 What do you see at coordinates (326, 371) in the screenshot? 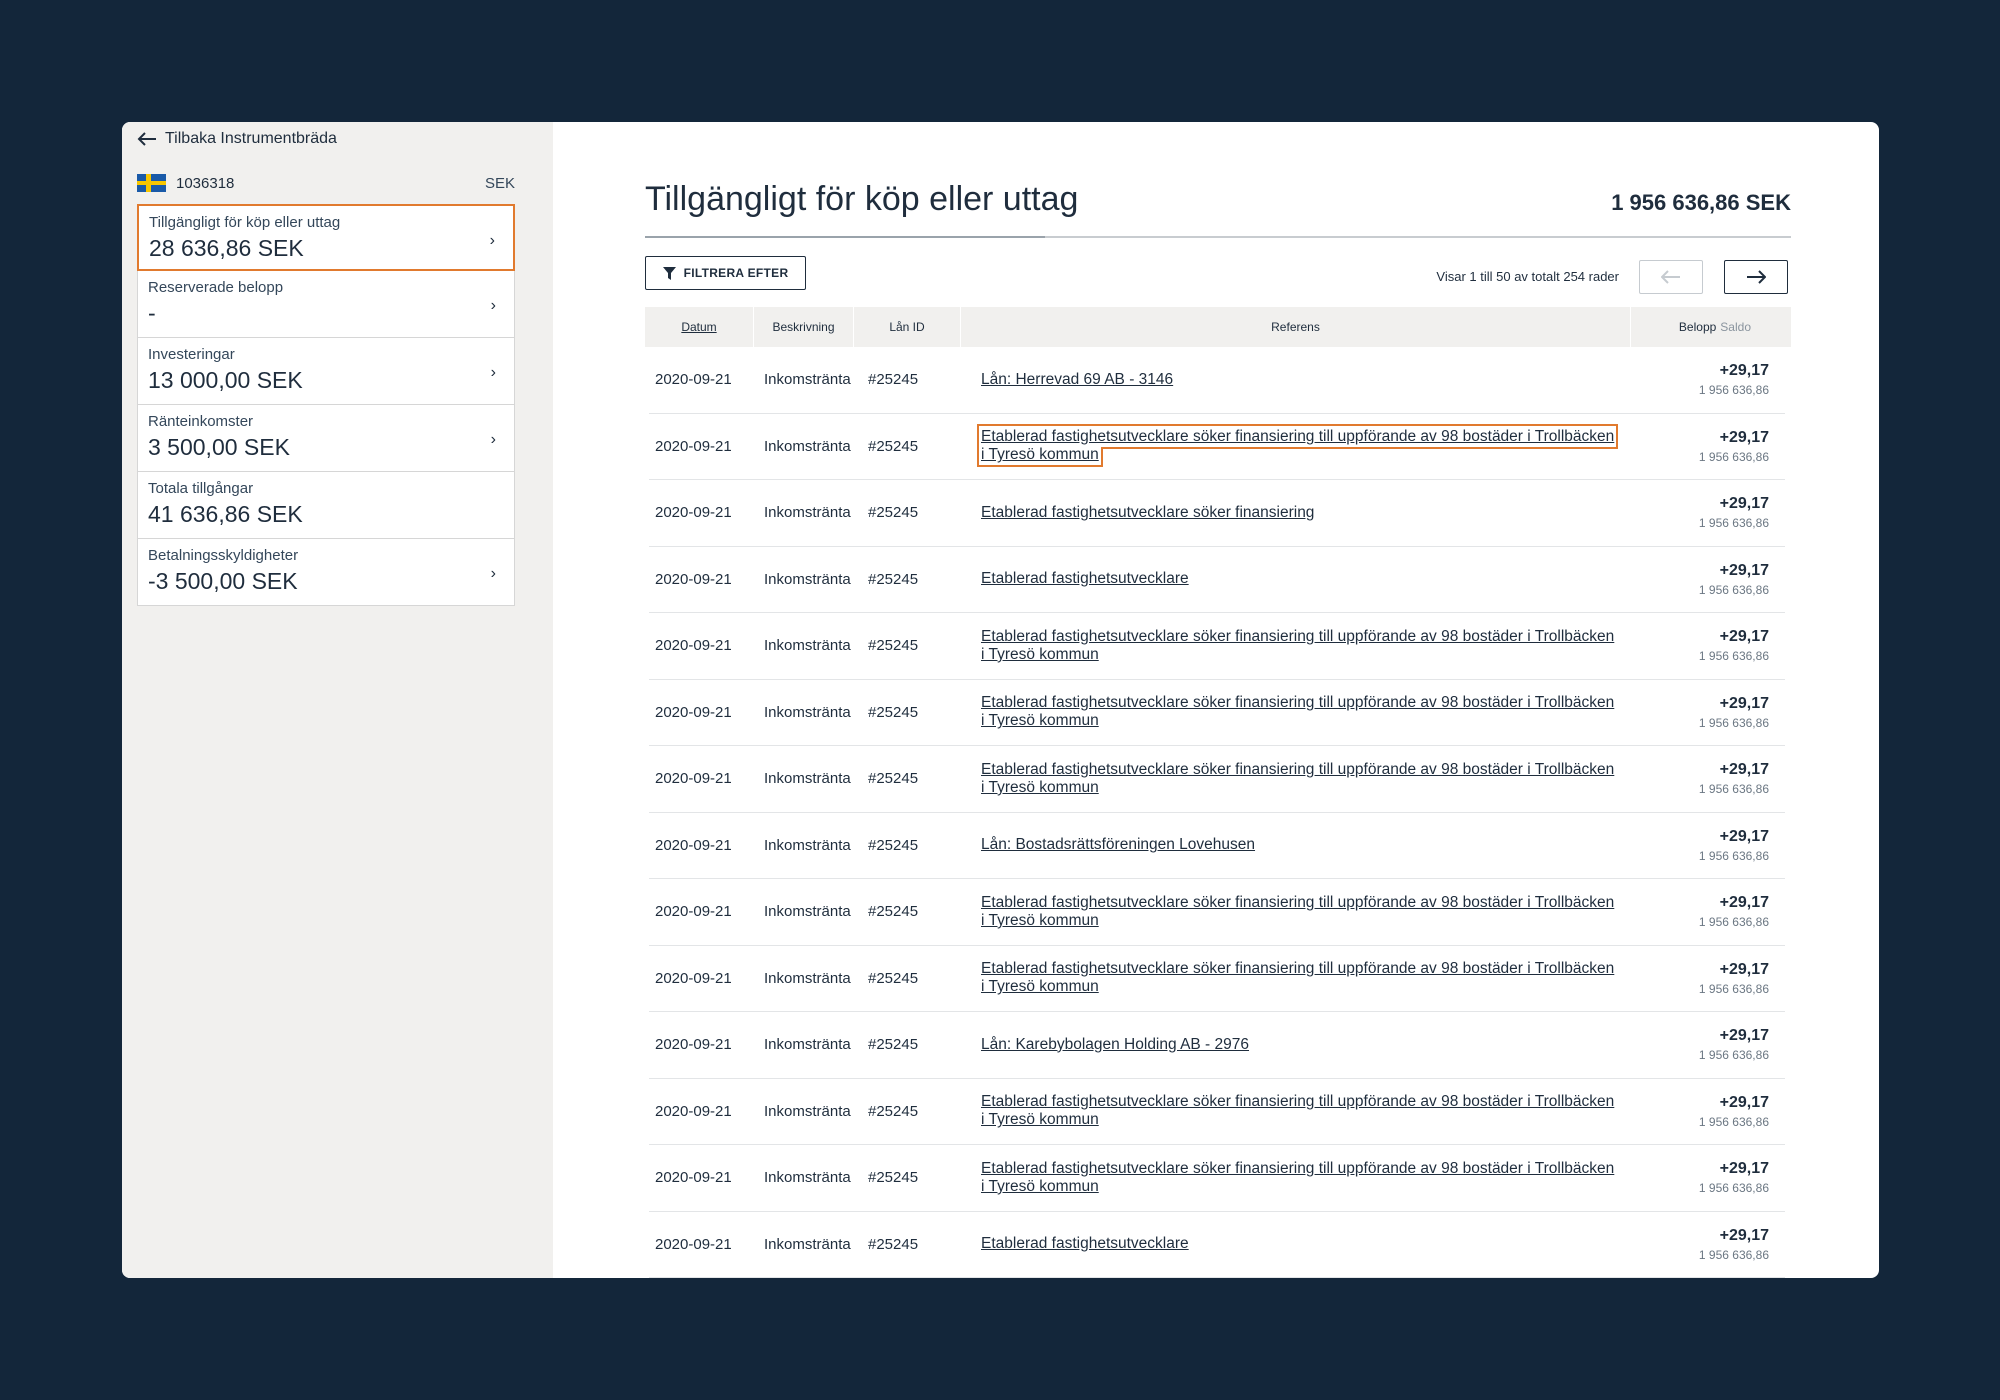
I see `balance-card: Investeringar 13 000,00 SEK ›` at bounding box center [326, 371].